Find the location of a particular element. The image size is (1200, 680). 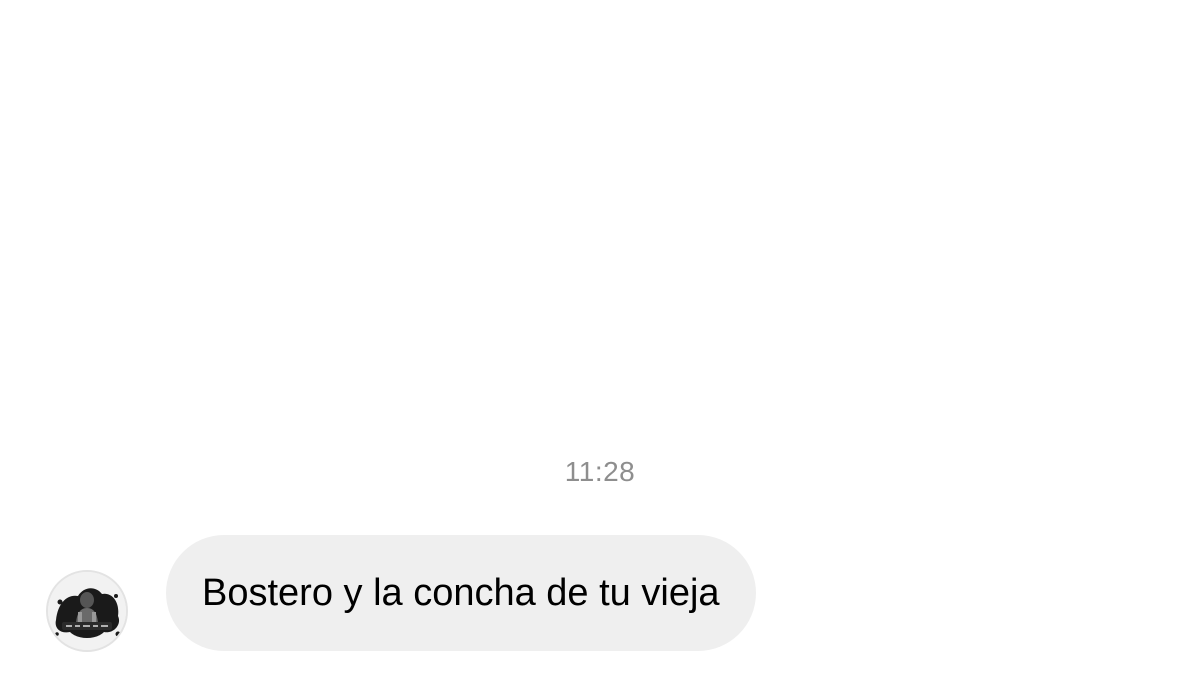

profile-photo-icon is located at coordinates (87, 611).